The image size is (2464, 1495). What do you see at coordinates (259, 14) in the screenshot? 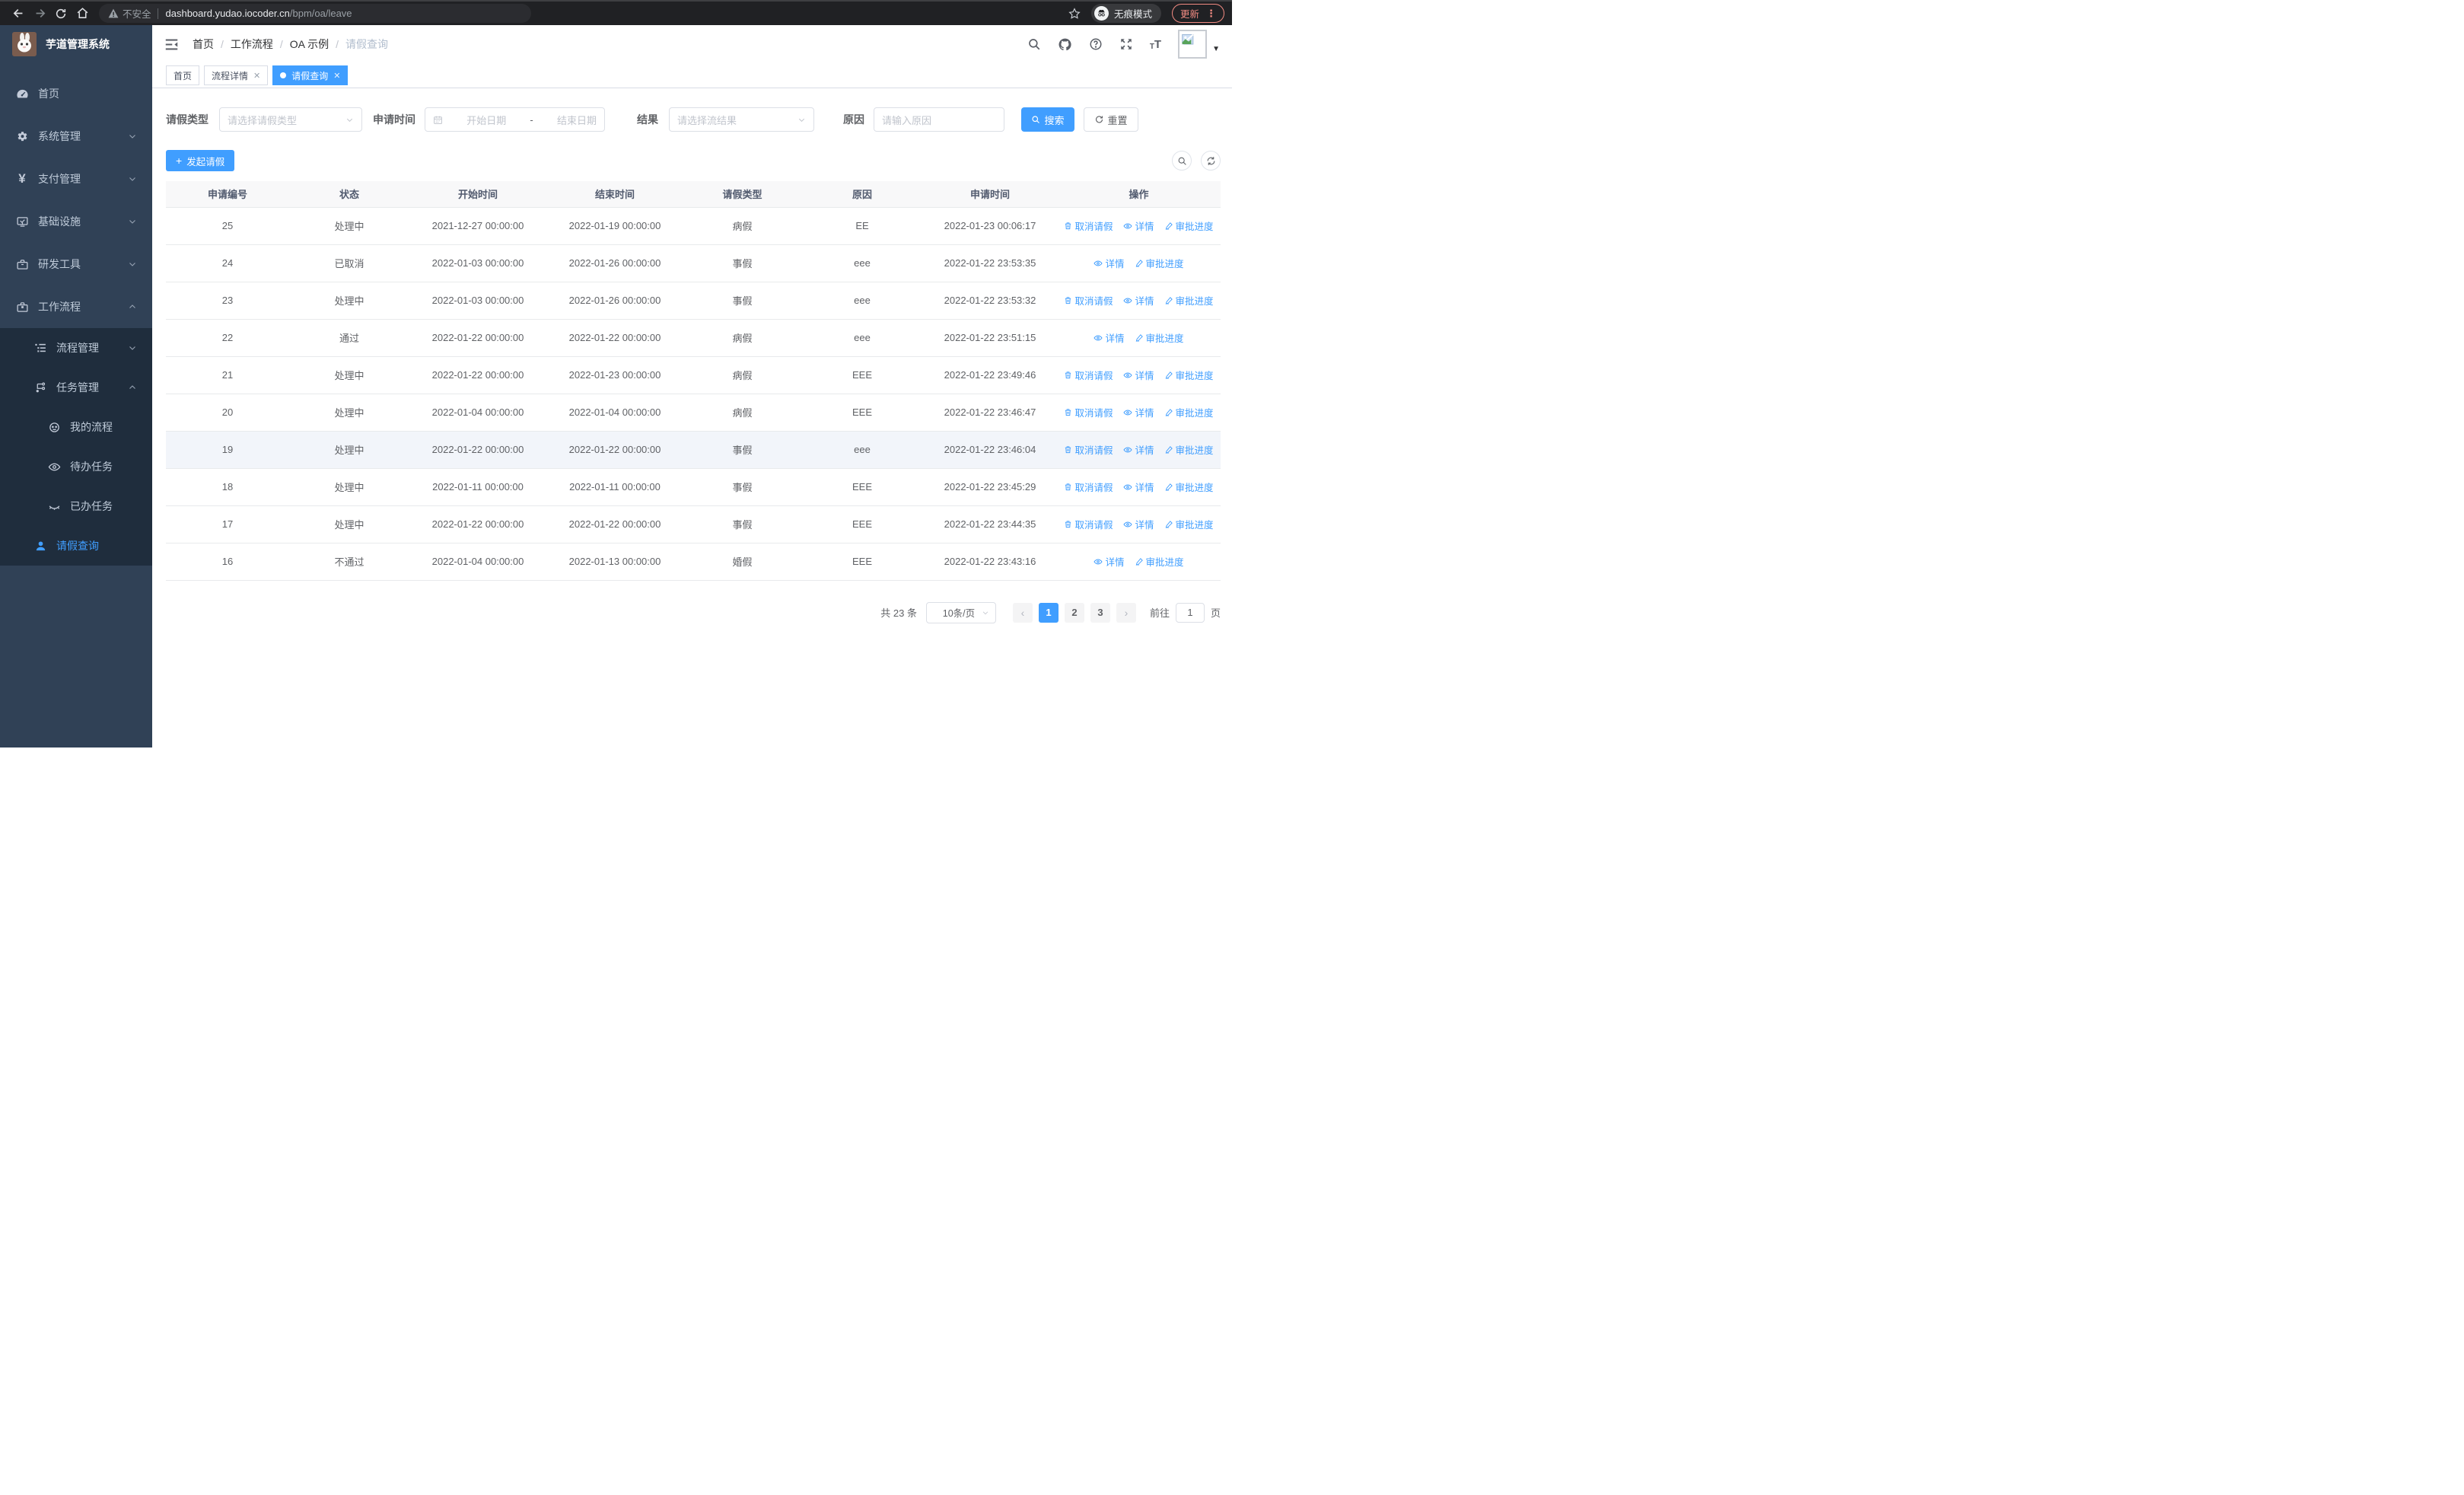
I see `url-text: dashboard.yudao.iocoder.cn/bpm/oa/leave` at bounding box center [259, 14].